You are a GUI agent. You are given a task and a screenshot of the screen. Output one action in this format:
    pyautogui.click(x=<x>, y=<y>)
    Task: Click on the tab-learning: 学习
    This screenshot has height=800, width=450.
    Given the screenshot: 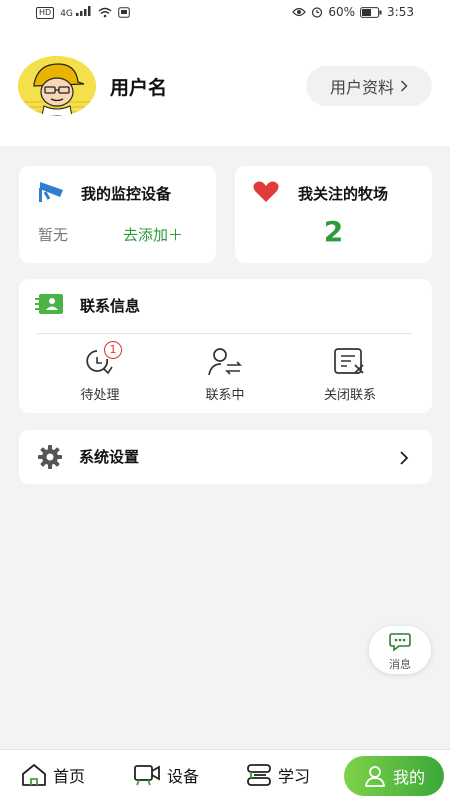 What is the action you would take?
    pyautogui.click(x=278, y=775)
    